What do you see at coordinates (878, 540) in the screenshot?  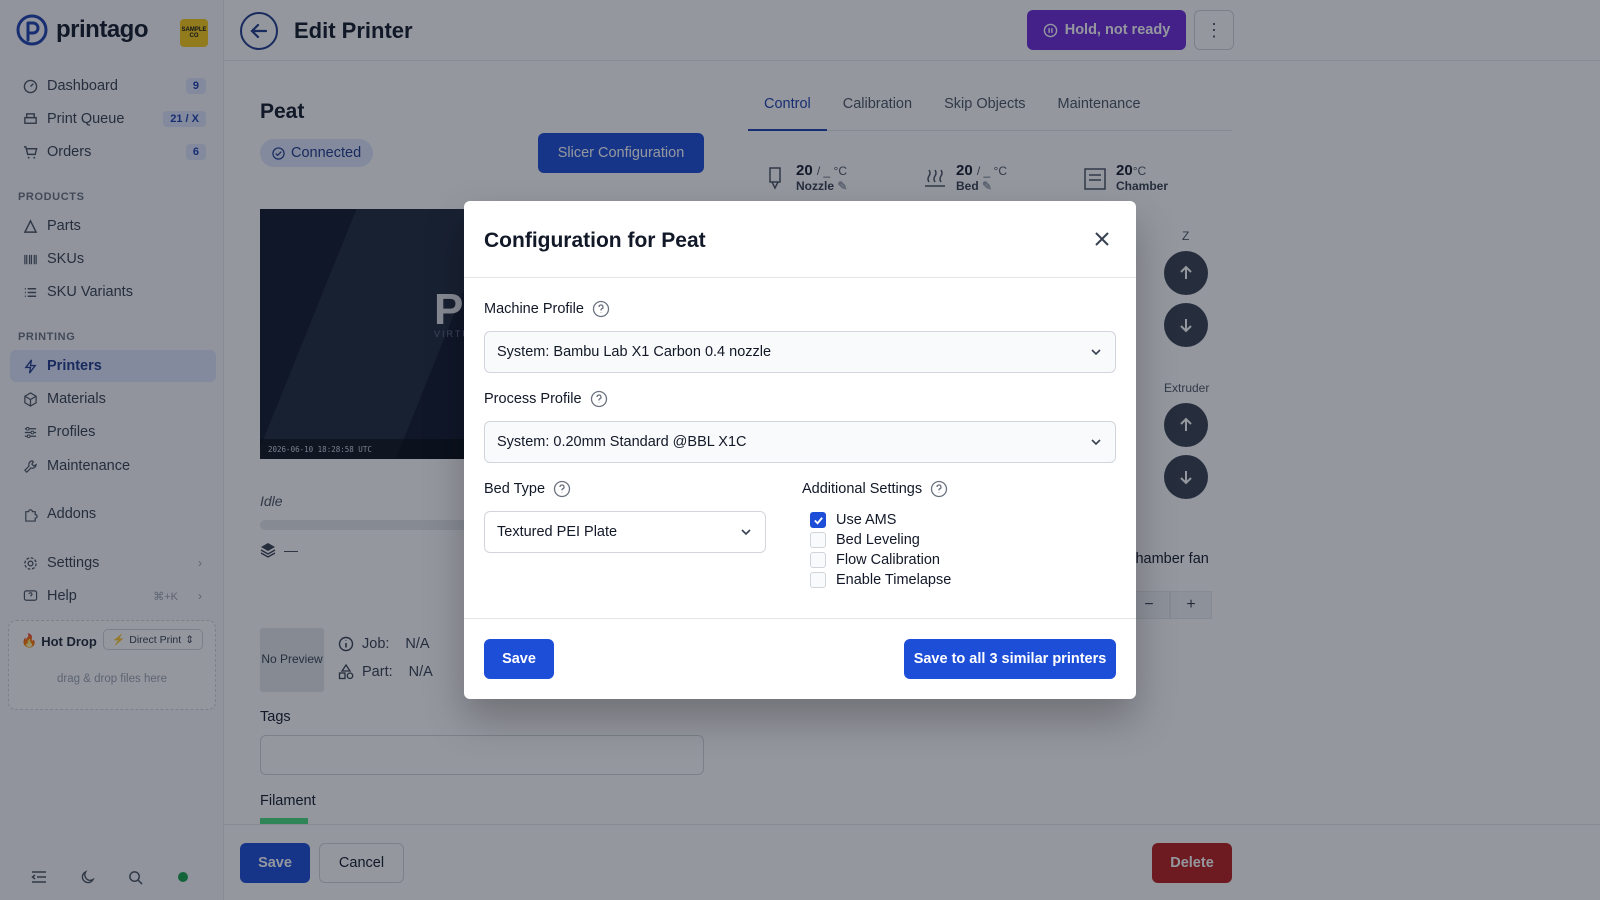 I see `checkbox-label: Bed Leveling` at bounding box center [878, 540].